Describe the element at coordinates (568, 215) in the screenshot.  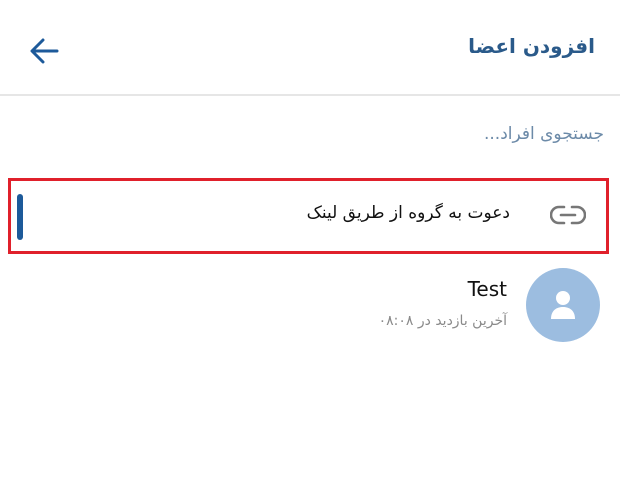
I see `link-icon` at that location.